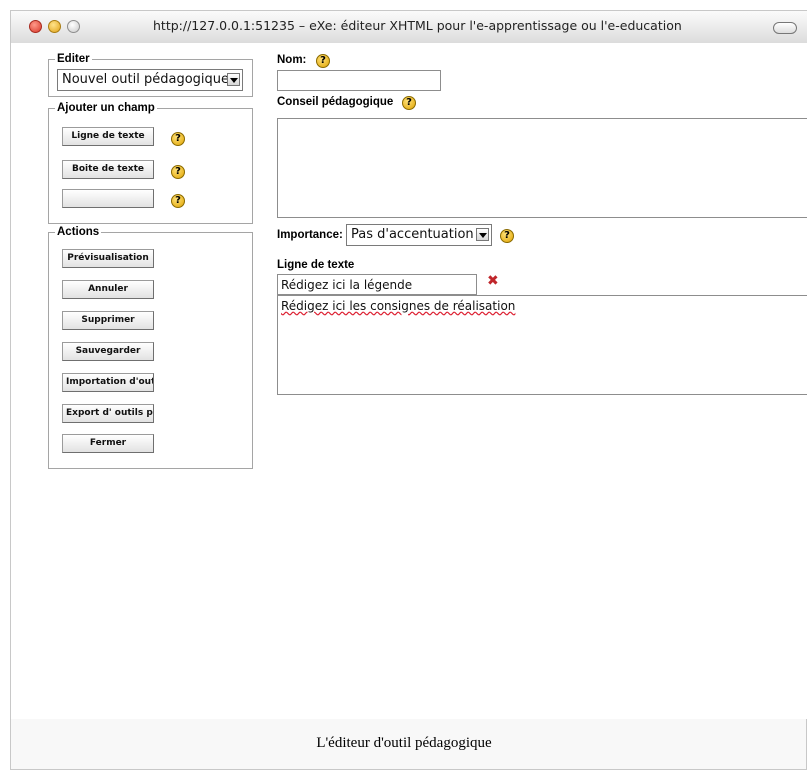  I want to click on actions-legend: Actions, so click(78, 232).